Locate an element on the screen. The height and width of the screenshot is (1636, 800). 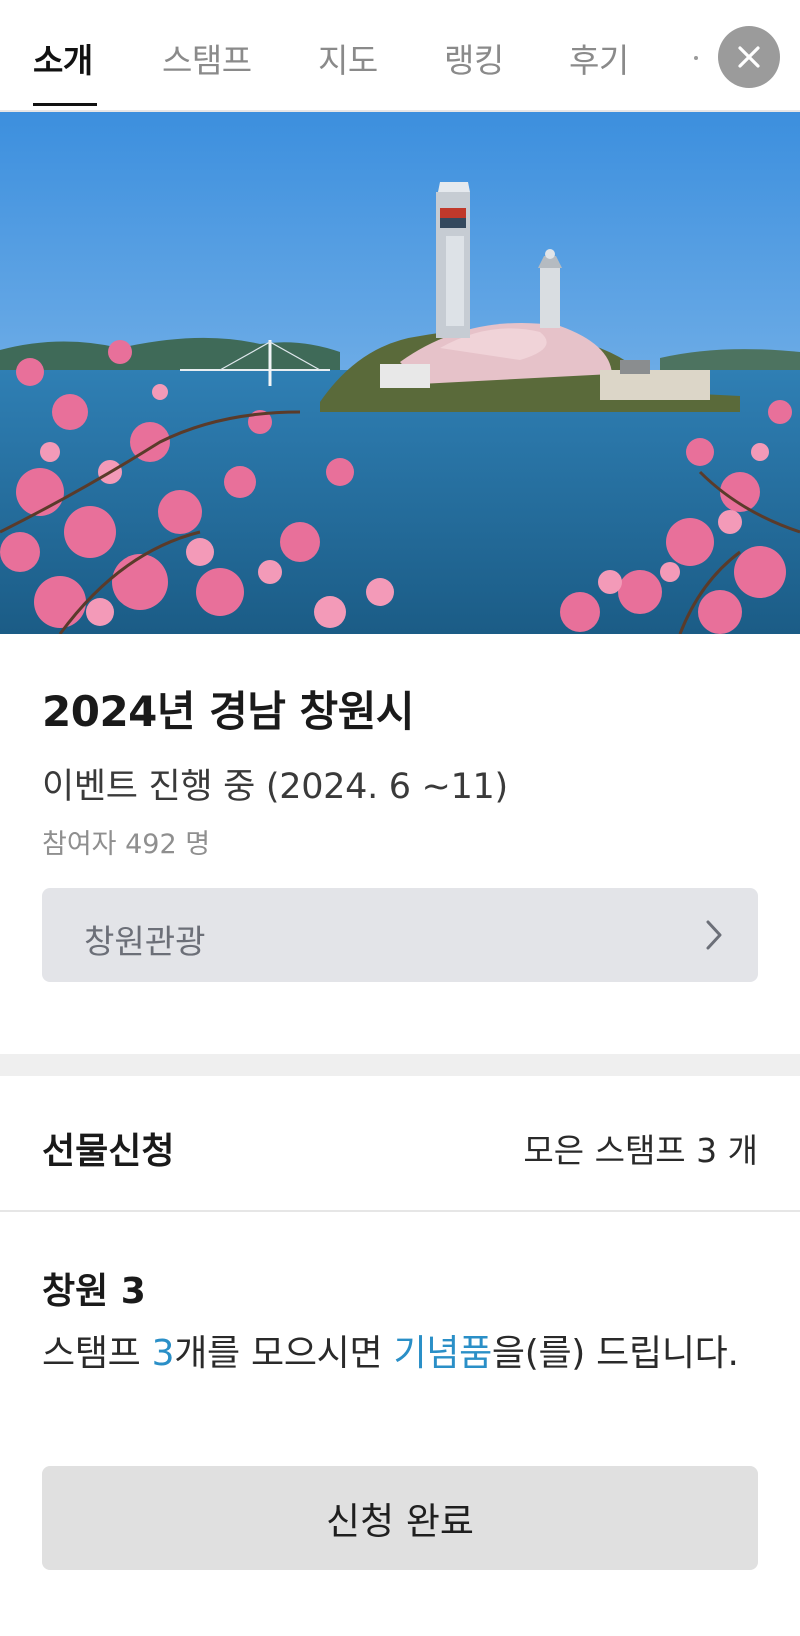
close-icon is located at coordinates (749, 57).